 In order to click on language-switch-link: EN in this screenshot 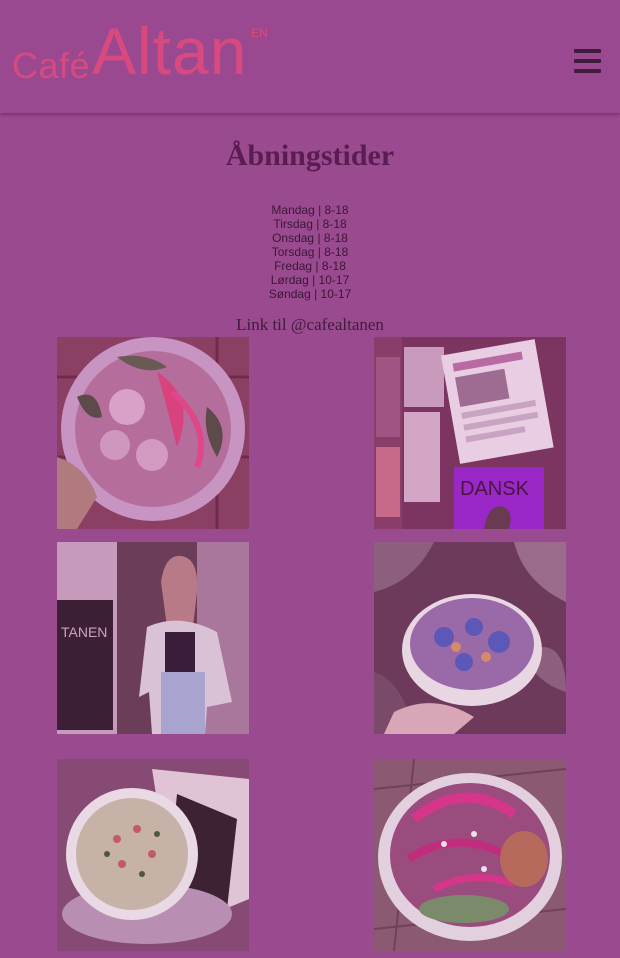, I will do `click(259, 33)`.